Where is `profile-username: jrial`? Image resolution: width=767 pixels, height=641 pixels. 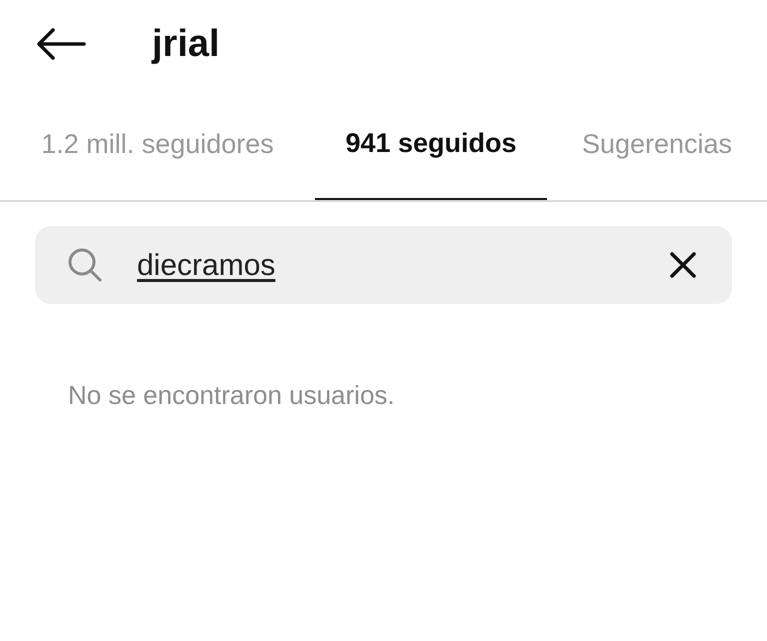
profile-username: jrial is located at coordinates (186, 44).